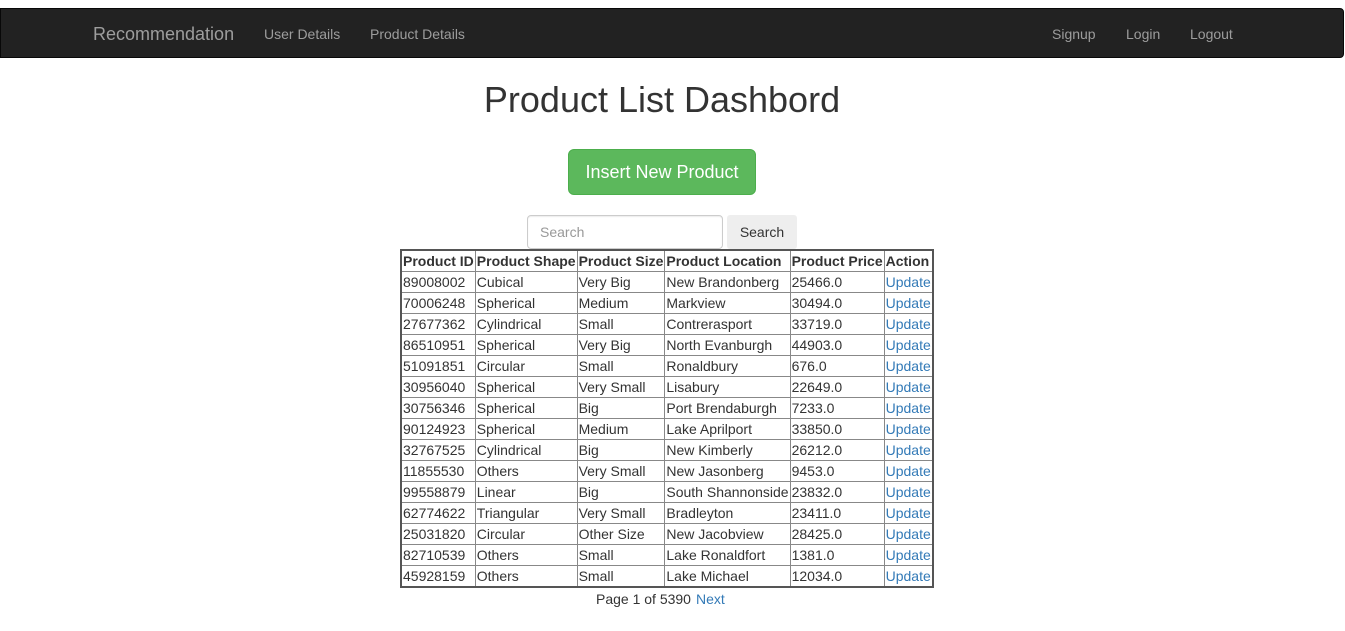 The image size is (1345, 631). I want to click on table-cell: 11855530, so click(438, 471).